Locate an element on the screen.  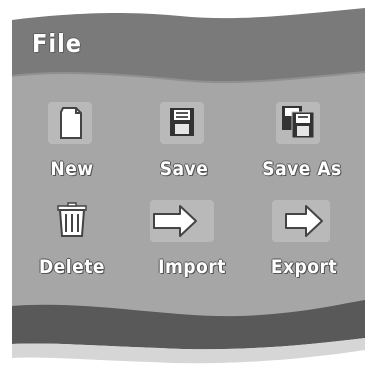
import-label: Import is located at coordinates (192, 267).